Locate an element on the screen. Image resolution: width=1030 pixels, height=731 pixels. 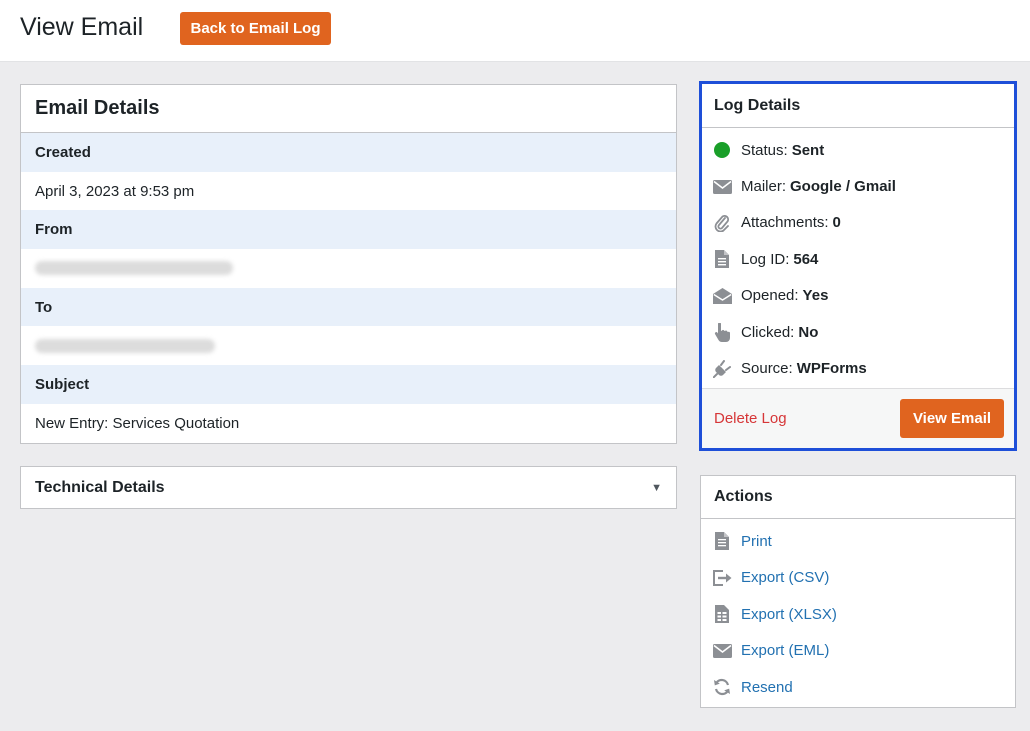
caret-down-icon: ▼ is located at coordinates (656, 487).